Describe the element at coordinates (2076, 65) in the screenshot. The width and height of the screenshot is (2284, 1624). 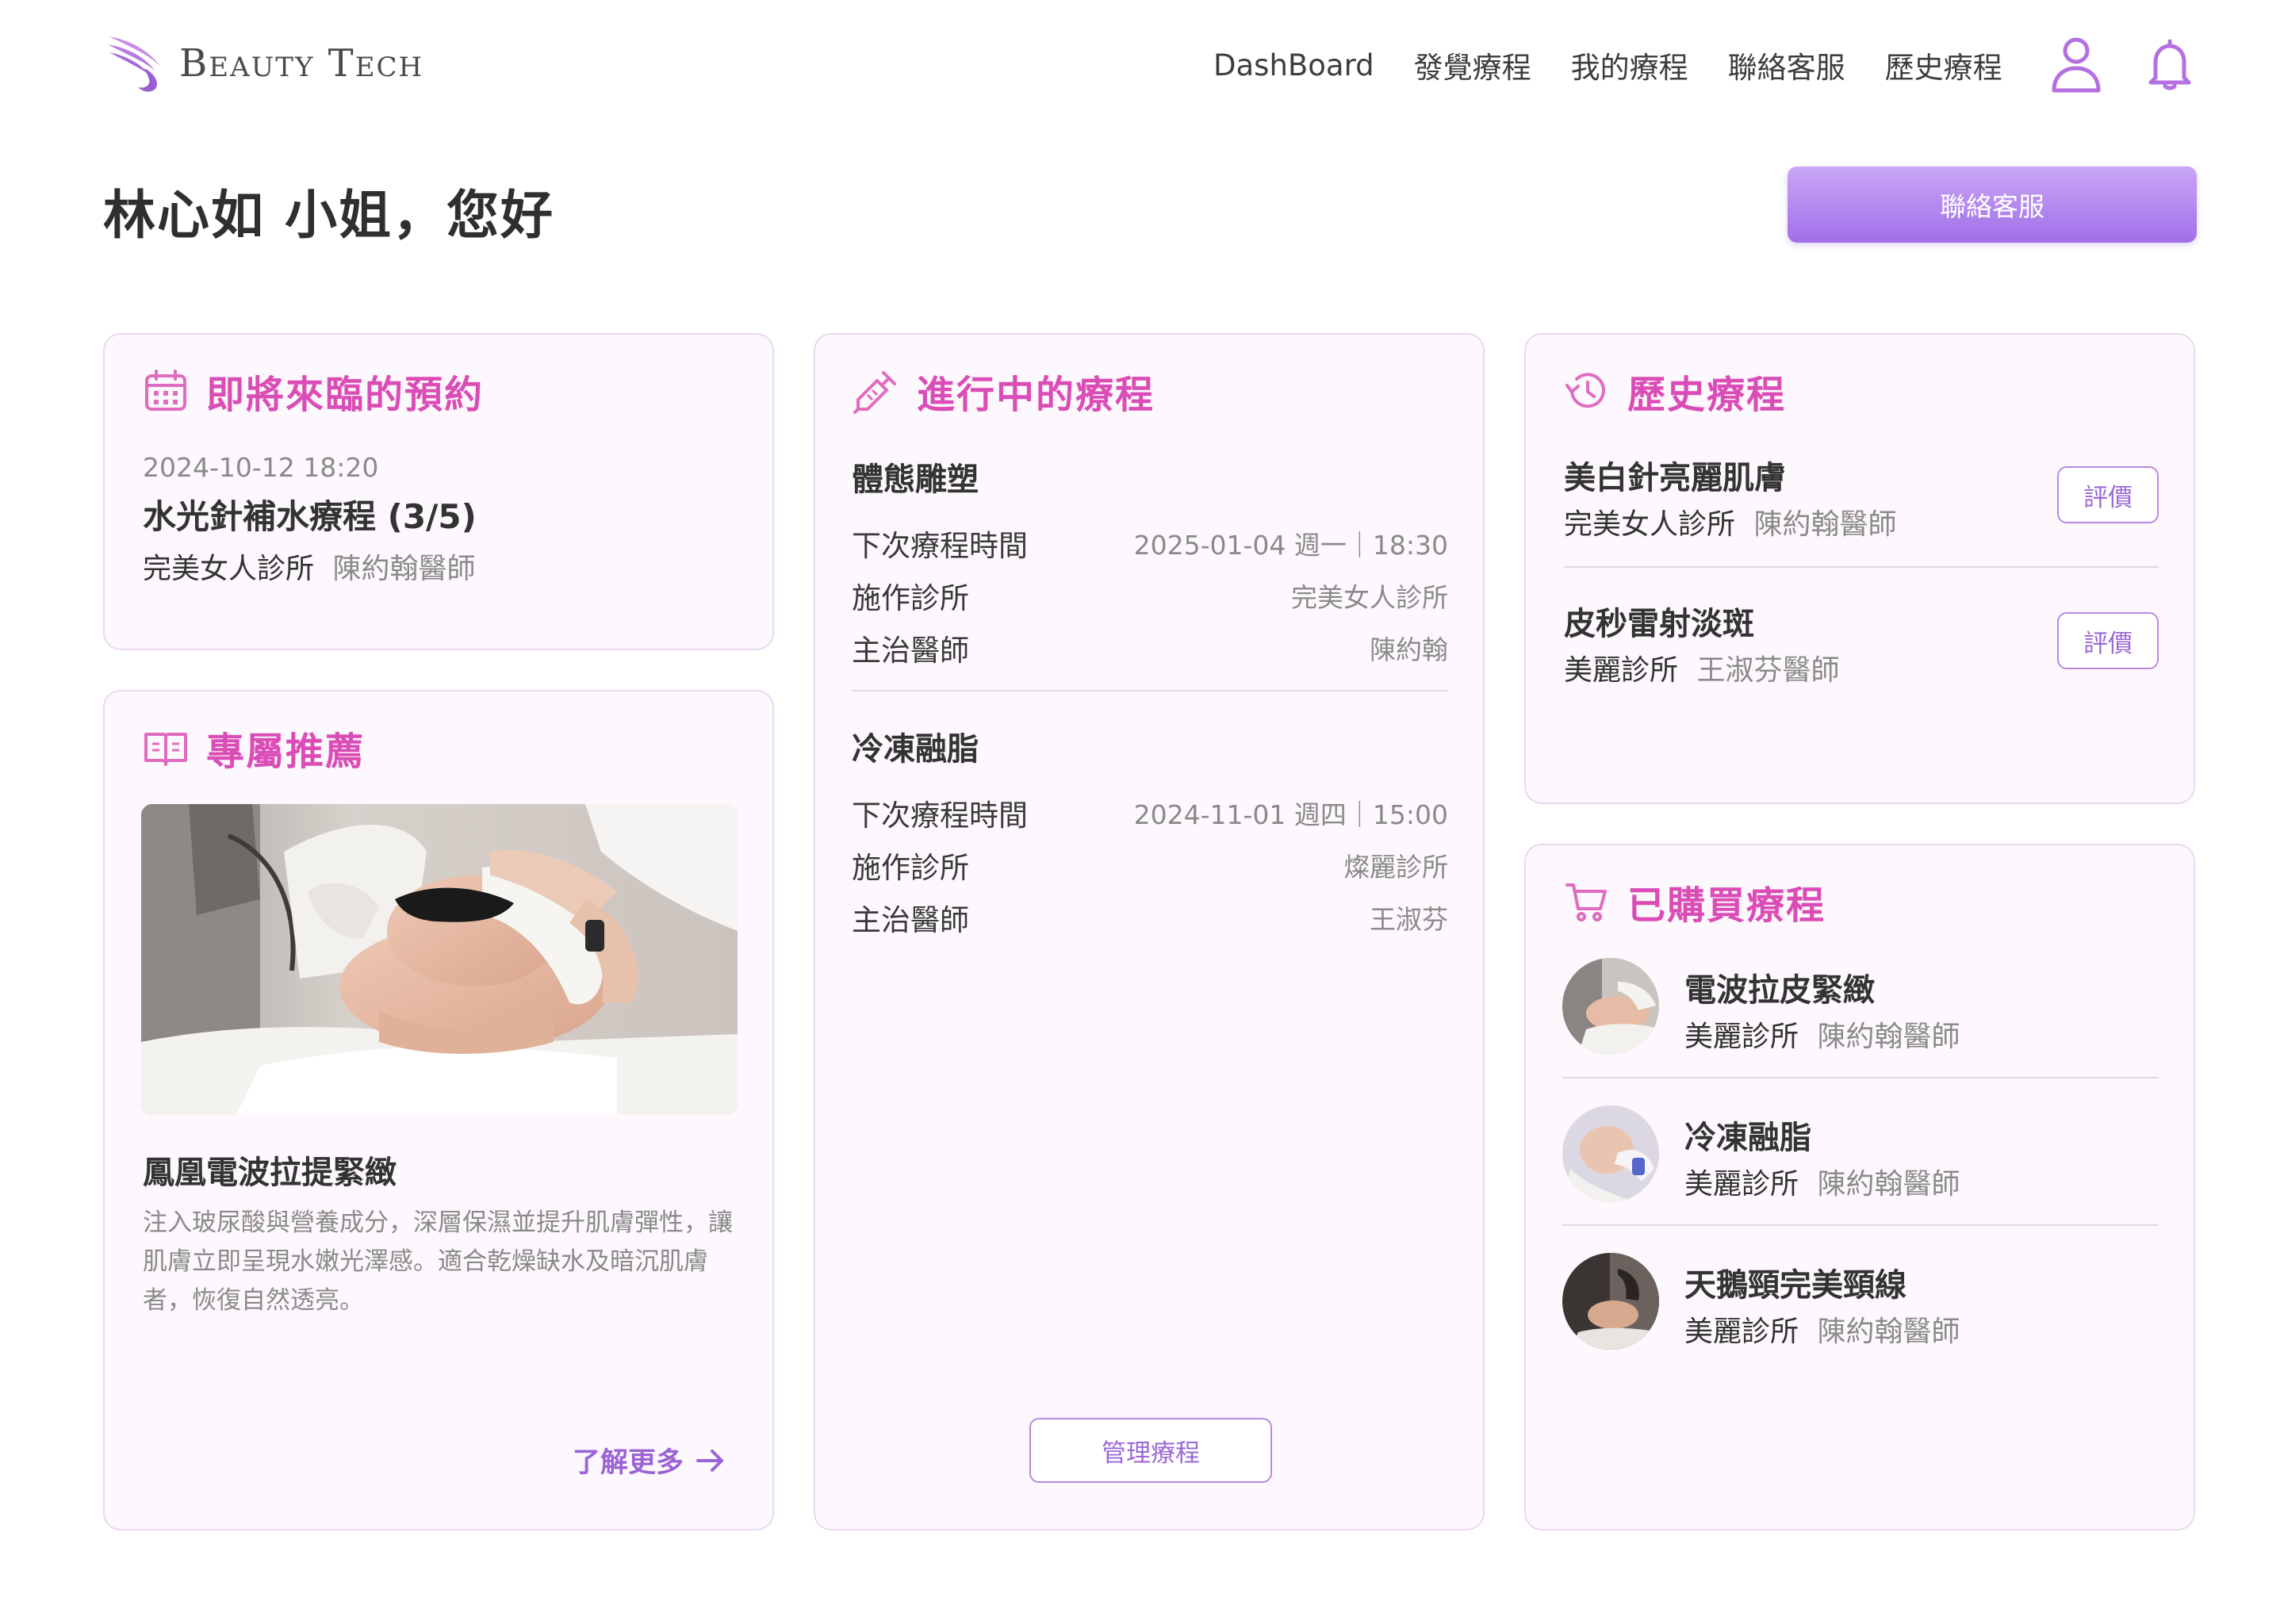
I see `user-icon` at that location.